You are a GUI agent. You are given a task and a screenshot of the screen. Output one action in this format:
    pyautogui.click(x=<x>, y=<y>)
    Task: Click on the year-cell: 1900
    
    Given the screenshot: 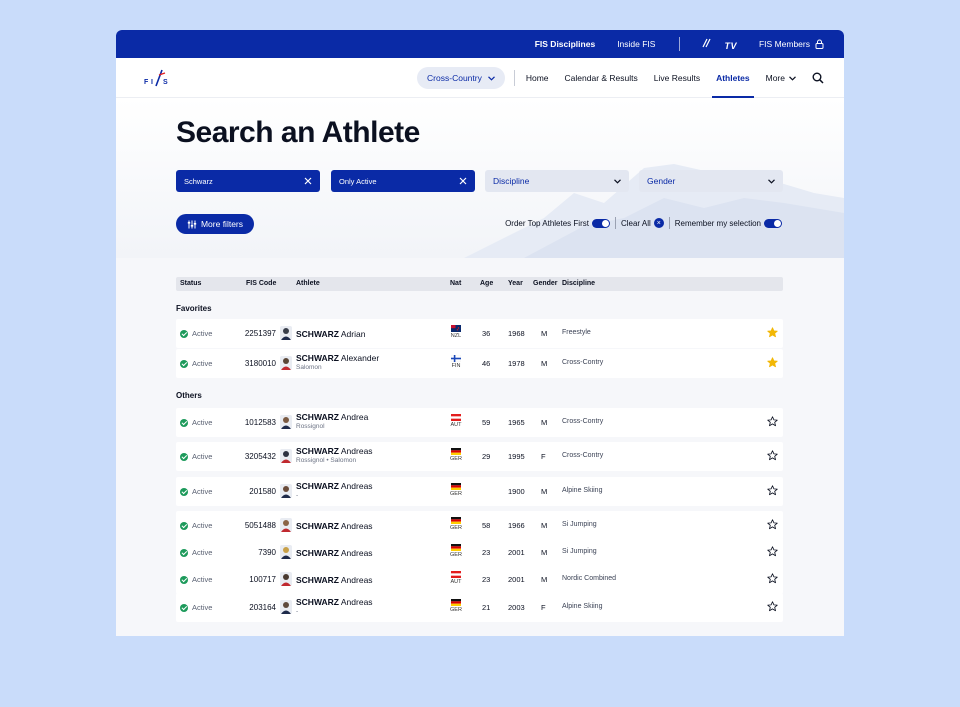 What is the action you would take?
    pyautogui.click(x=516, y=491)
    